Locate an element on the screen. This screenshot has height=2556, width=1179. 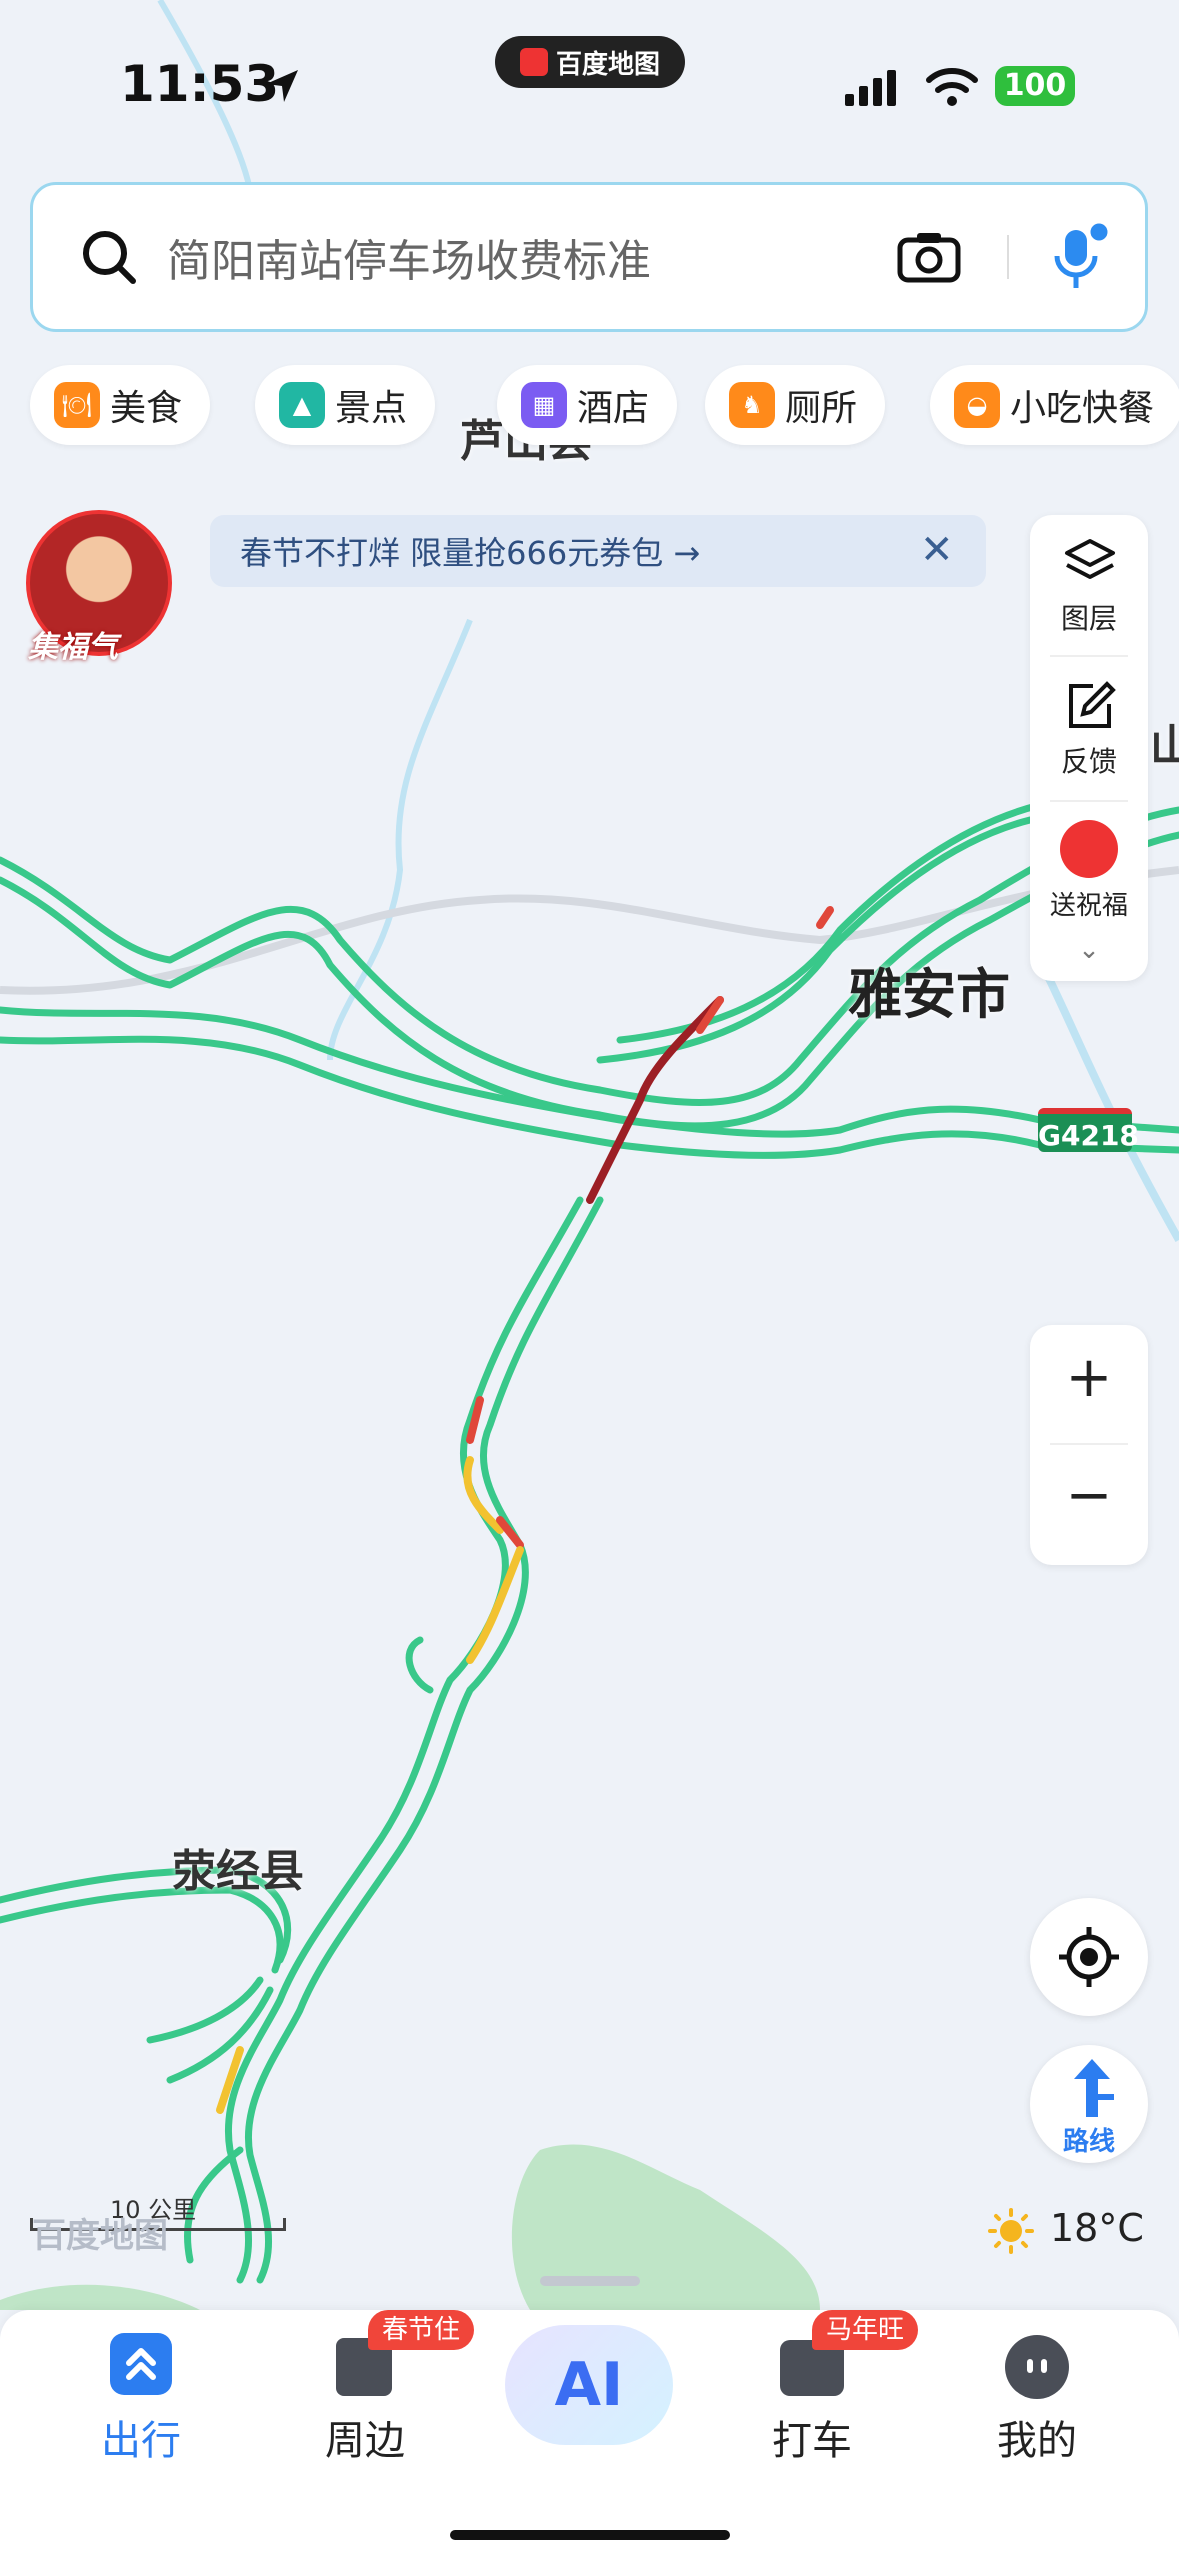
feedback-edit-icon is located at coordinates (1092, 704).